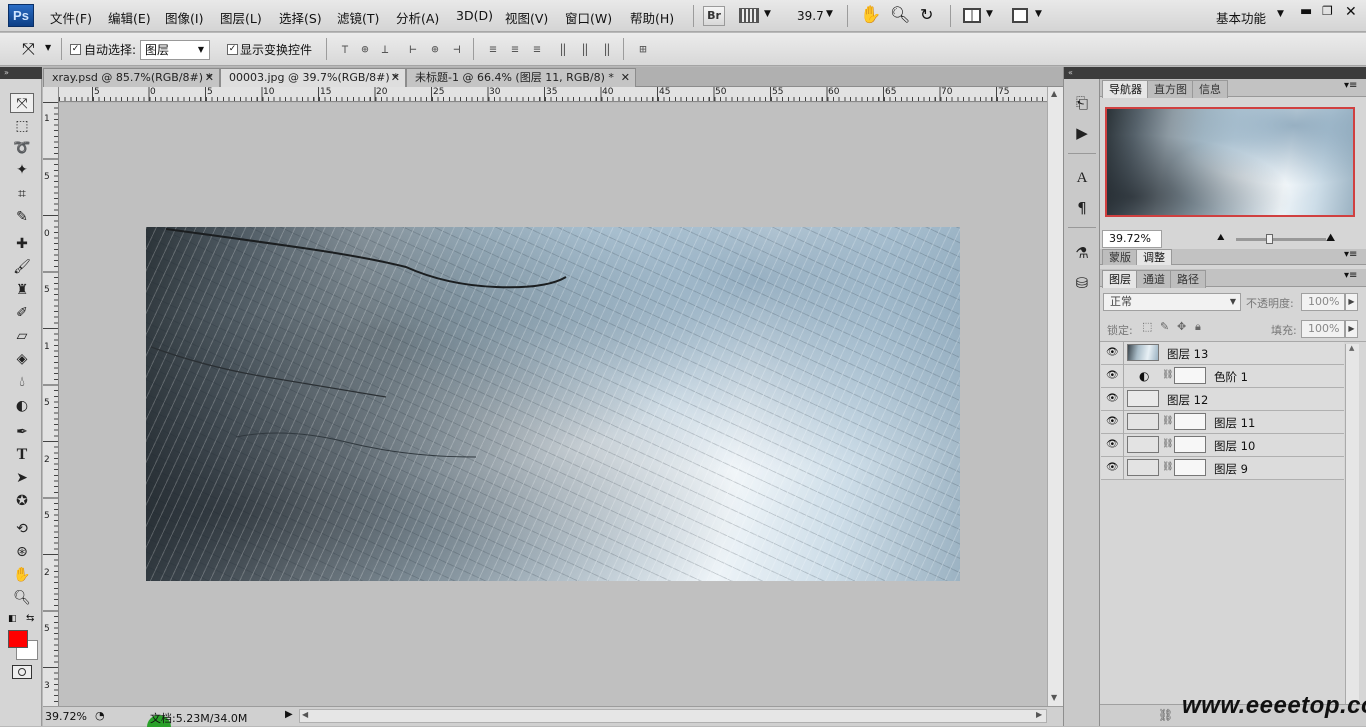 This screenshot has width=1366, height=727. Describe the element at coordinates (1323, 329) in the screenshot. I see `fill-field: 100%` at that location.